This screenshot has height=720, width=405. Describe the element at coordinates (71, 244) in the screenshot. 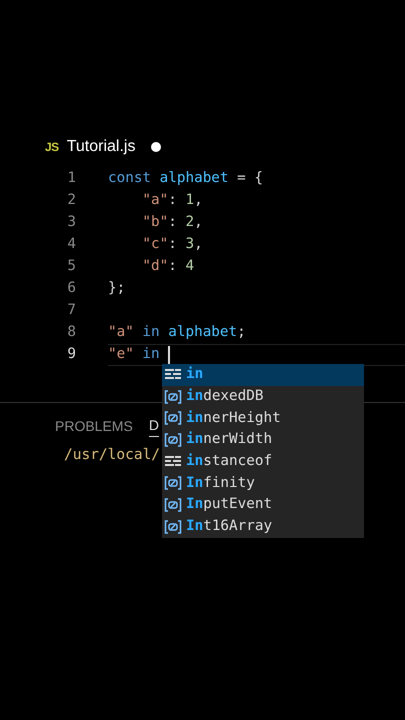

I see `line-number: 4` at that location.